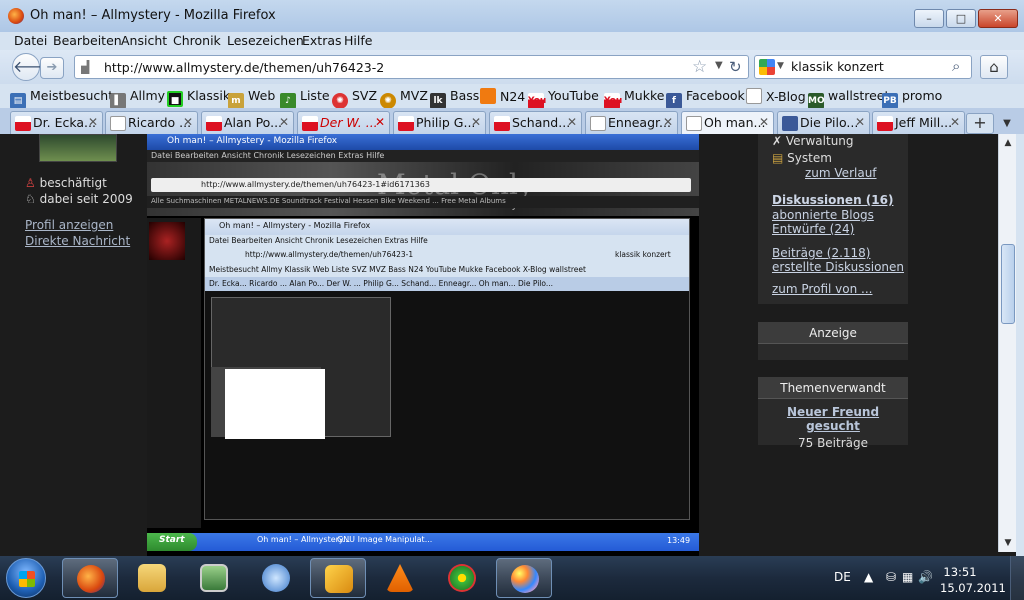 The image size is (1024, 600). What do you see at coordinates (77, 241) in the screenshot?
I see `direct-message-link: Direkte Nachricht` at bounding box center [77, 241].